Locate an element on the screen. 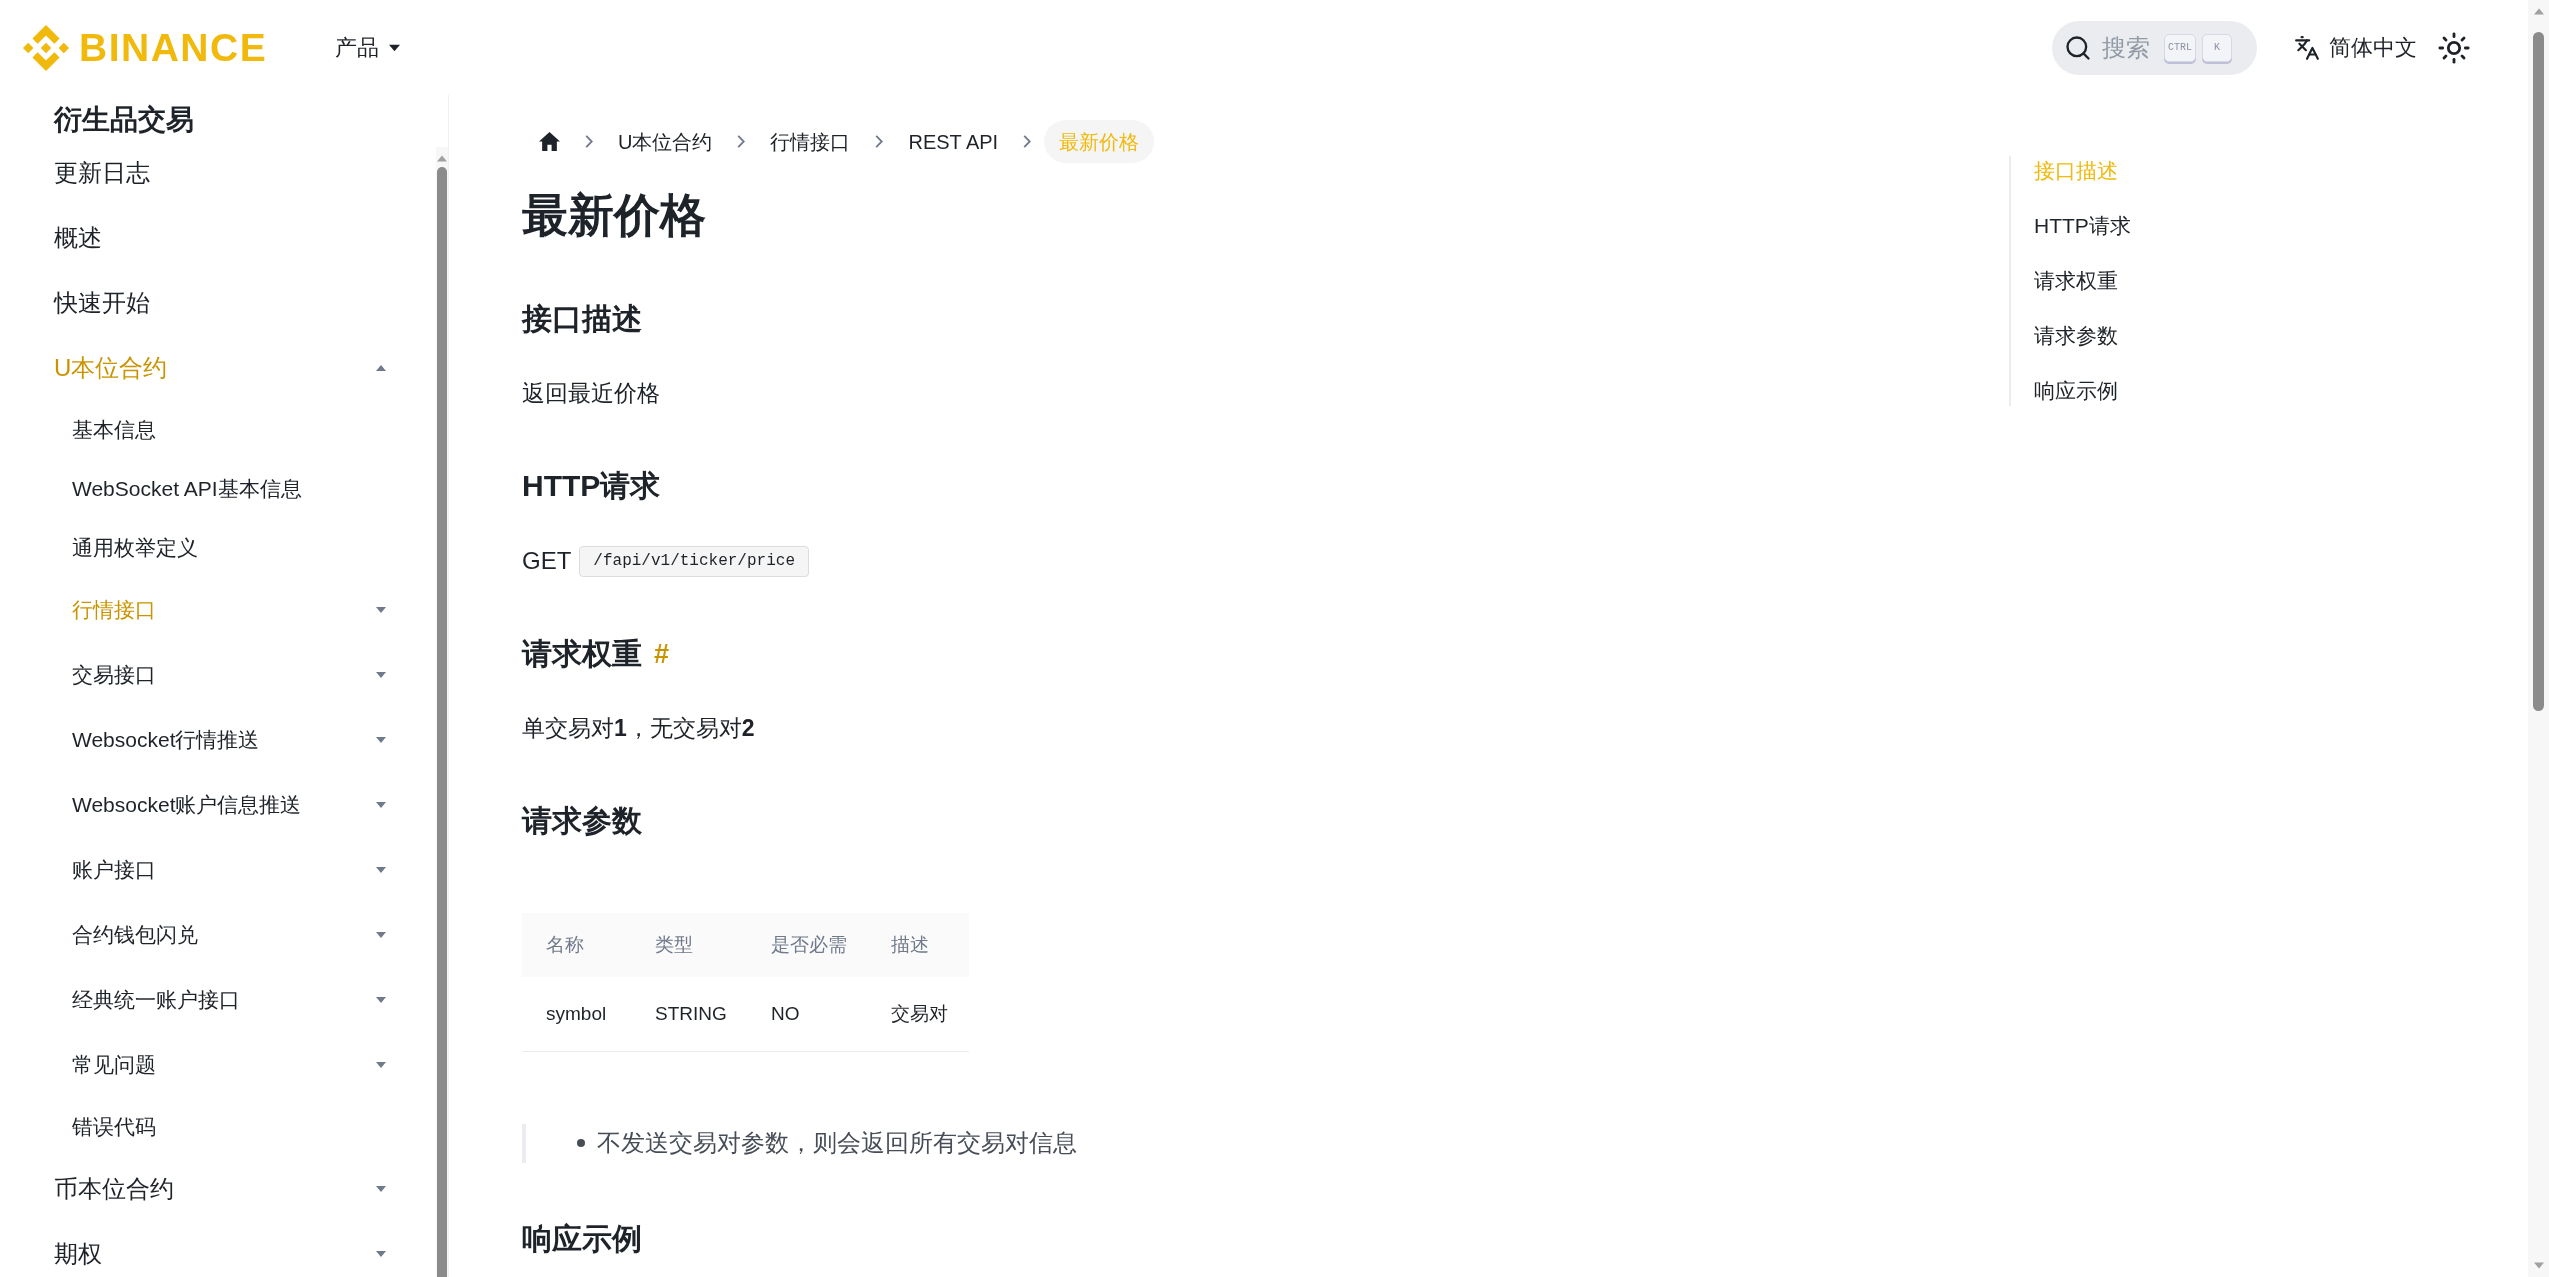  breadcrumb-link: 行情接口 is located at coordinates (810, 141).